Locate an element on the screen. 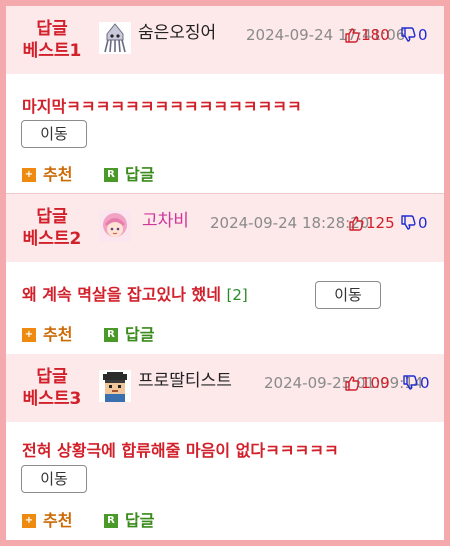  reply-comment-count: [2] is located at coordinates (237, 295).